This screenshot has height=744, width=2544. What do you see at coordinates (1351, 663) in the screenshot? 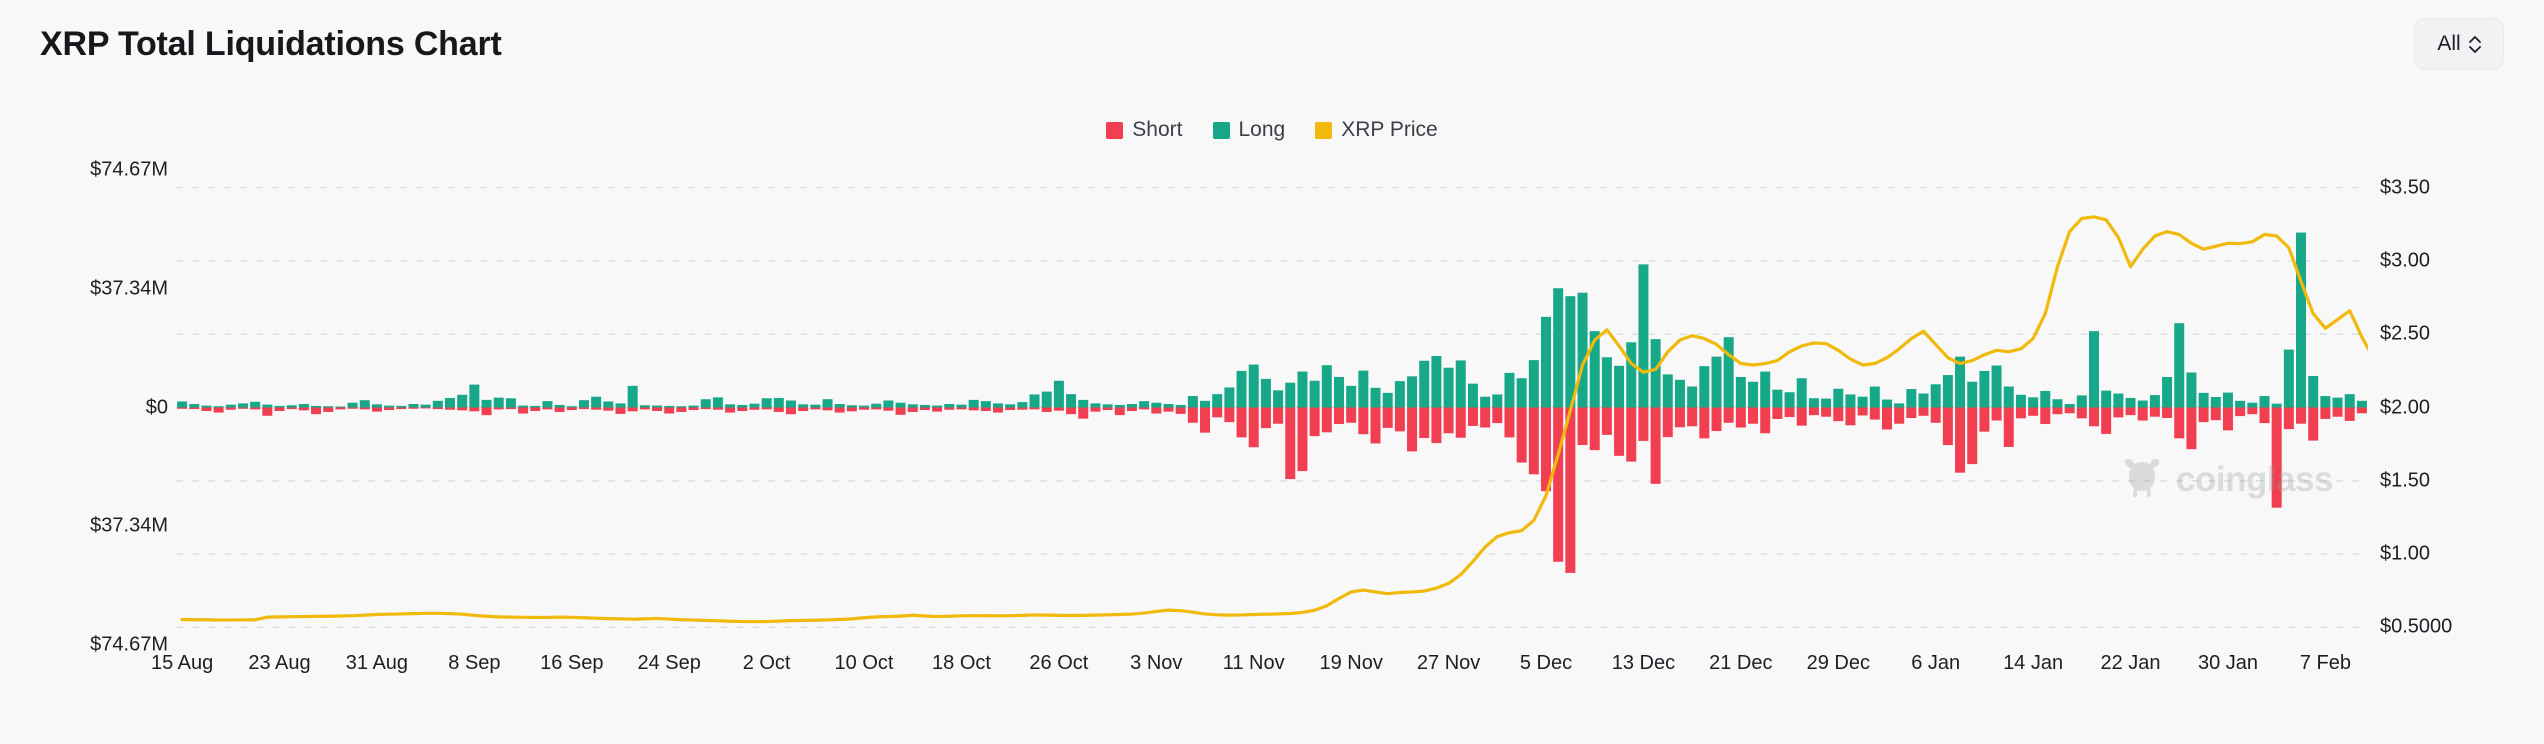
I see `x-axis-tick: 19 Nov` at bounding box center [1351, 663].